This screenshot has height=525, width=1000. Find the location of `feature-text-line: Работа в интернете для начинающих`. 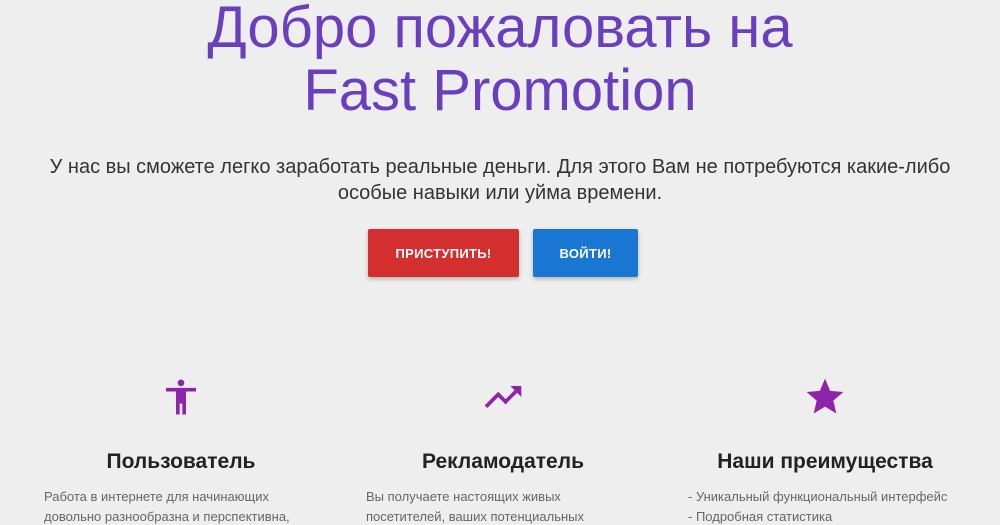

feature-text-line: Работа в интернете для начинающих is located at coordinates (156, 496).